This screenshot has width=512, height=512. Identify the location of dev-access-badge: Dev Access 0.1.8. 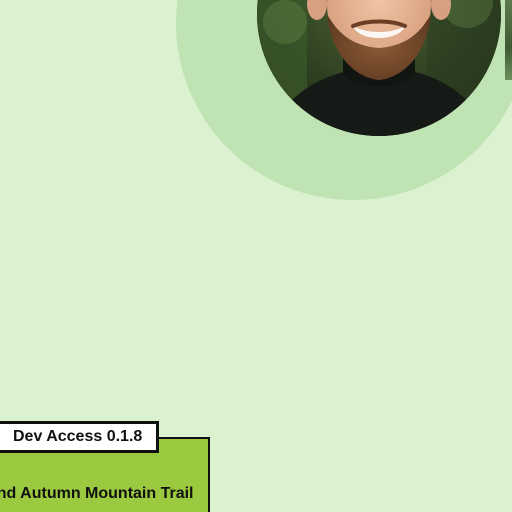
(80, 437).